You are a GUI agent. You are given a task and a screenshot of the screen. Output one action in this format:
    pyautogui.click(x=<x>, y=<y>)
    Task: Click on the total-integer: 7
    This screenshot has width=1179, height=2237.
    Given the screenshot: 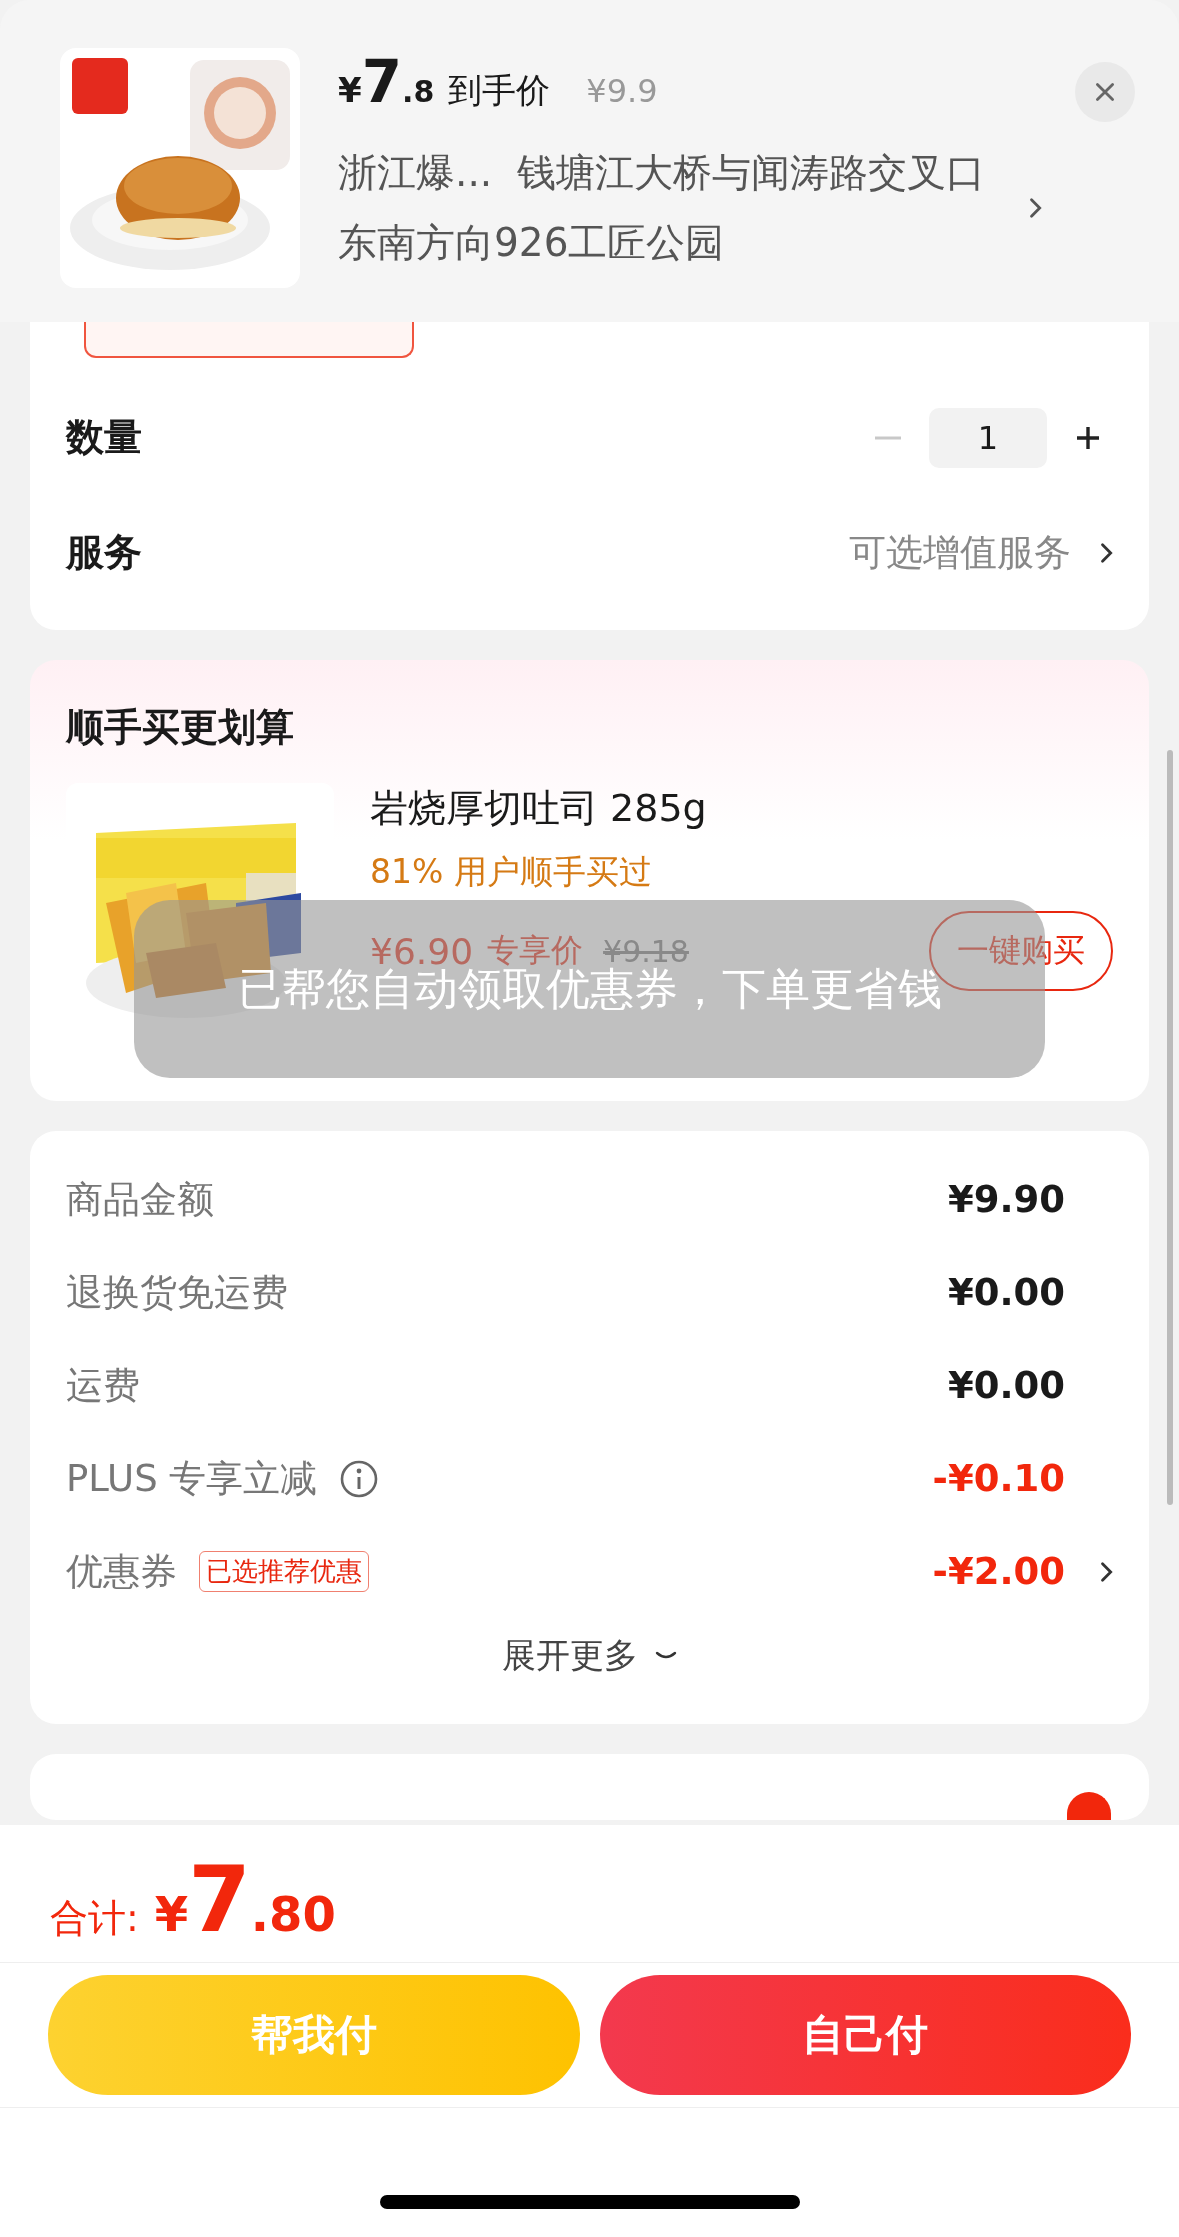 What is the action you would take?
    pyautogui.click(x=219, y=1899)
    